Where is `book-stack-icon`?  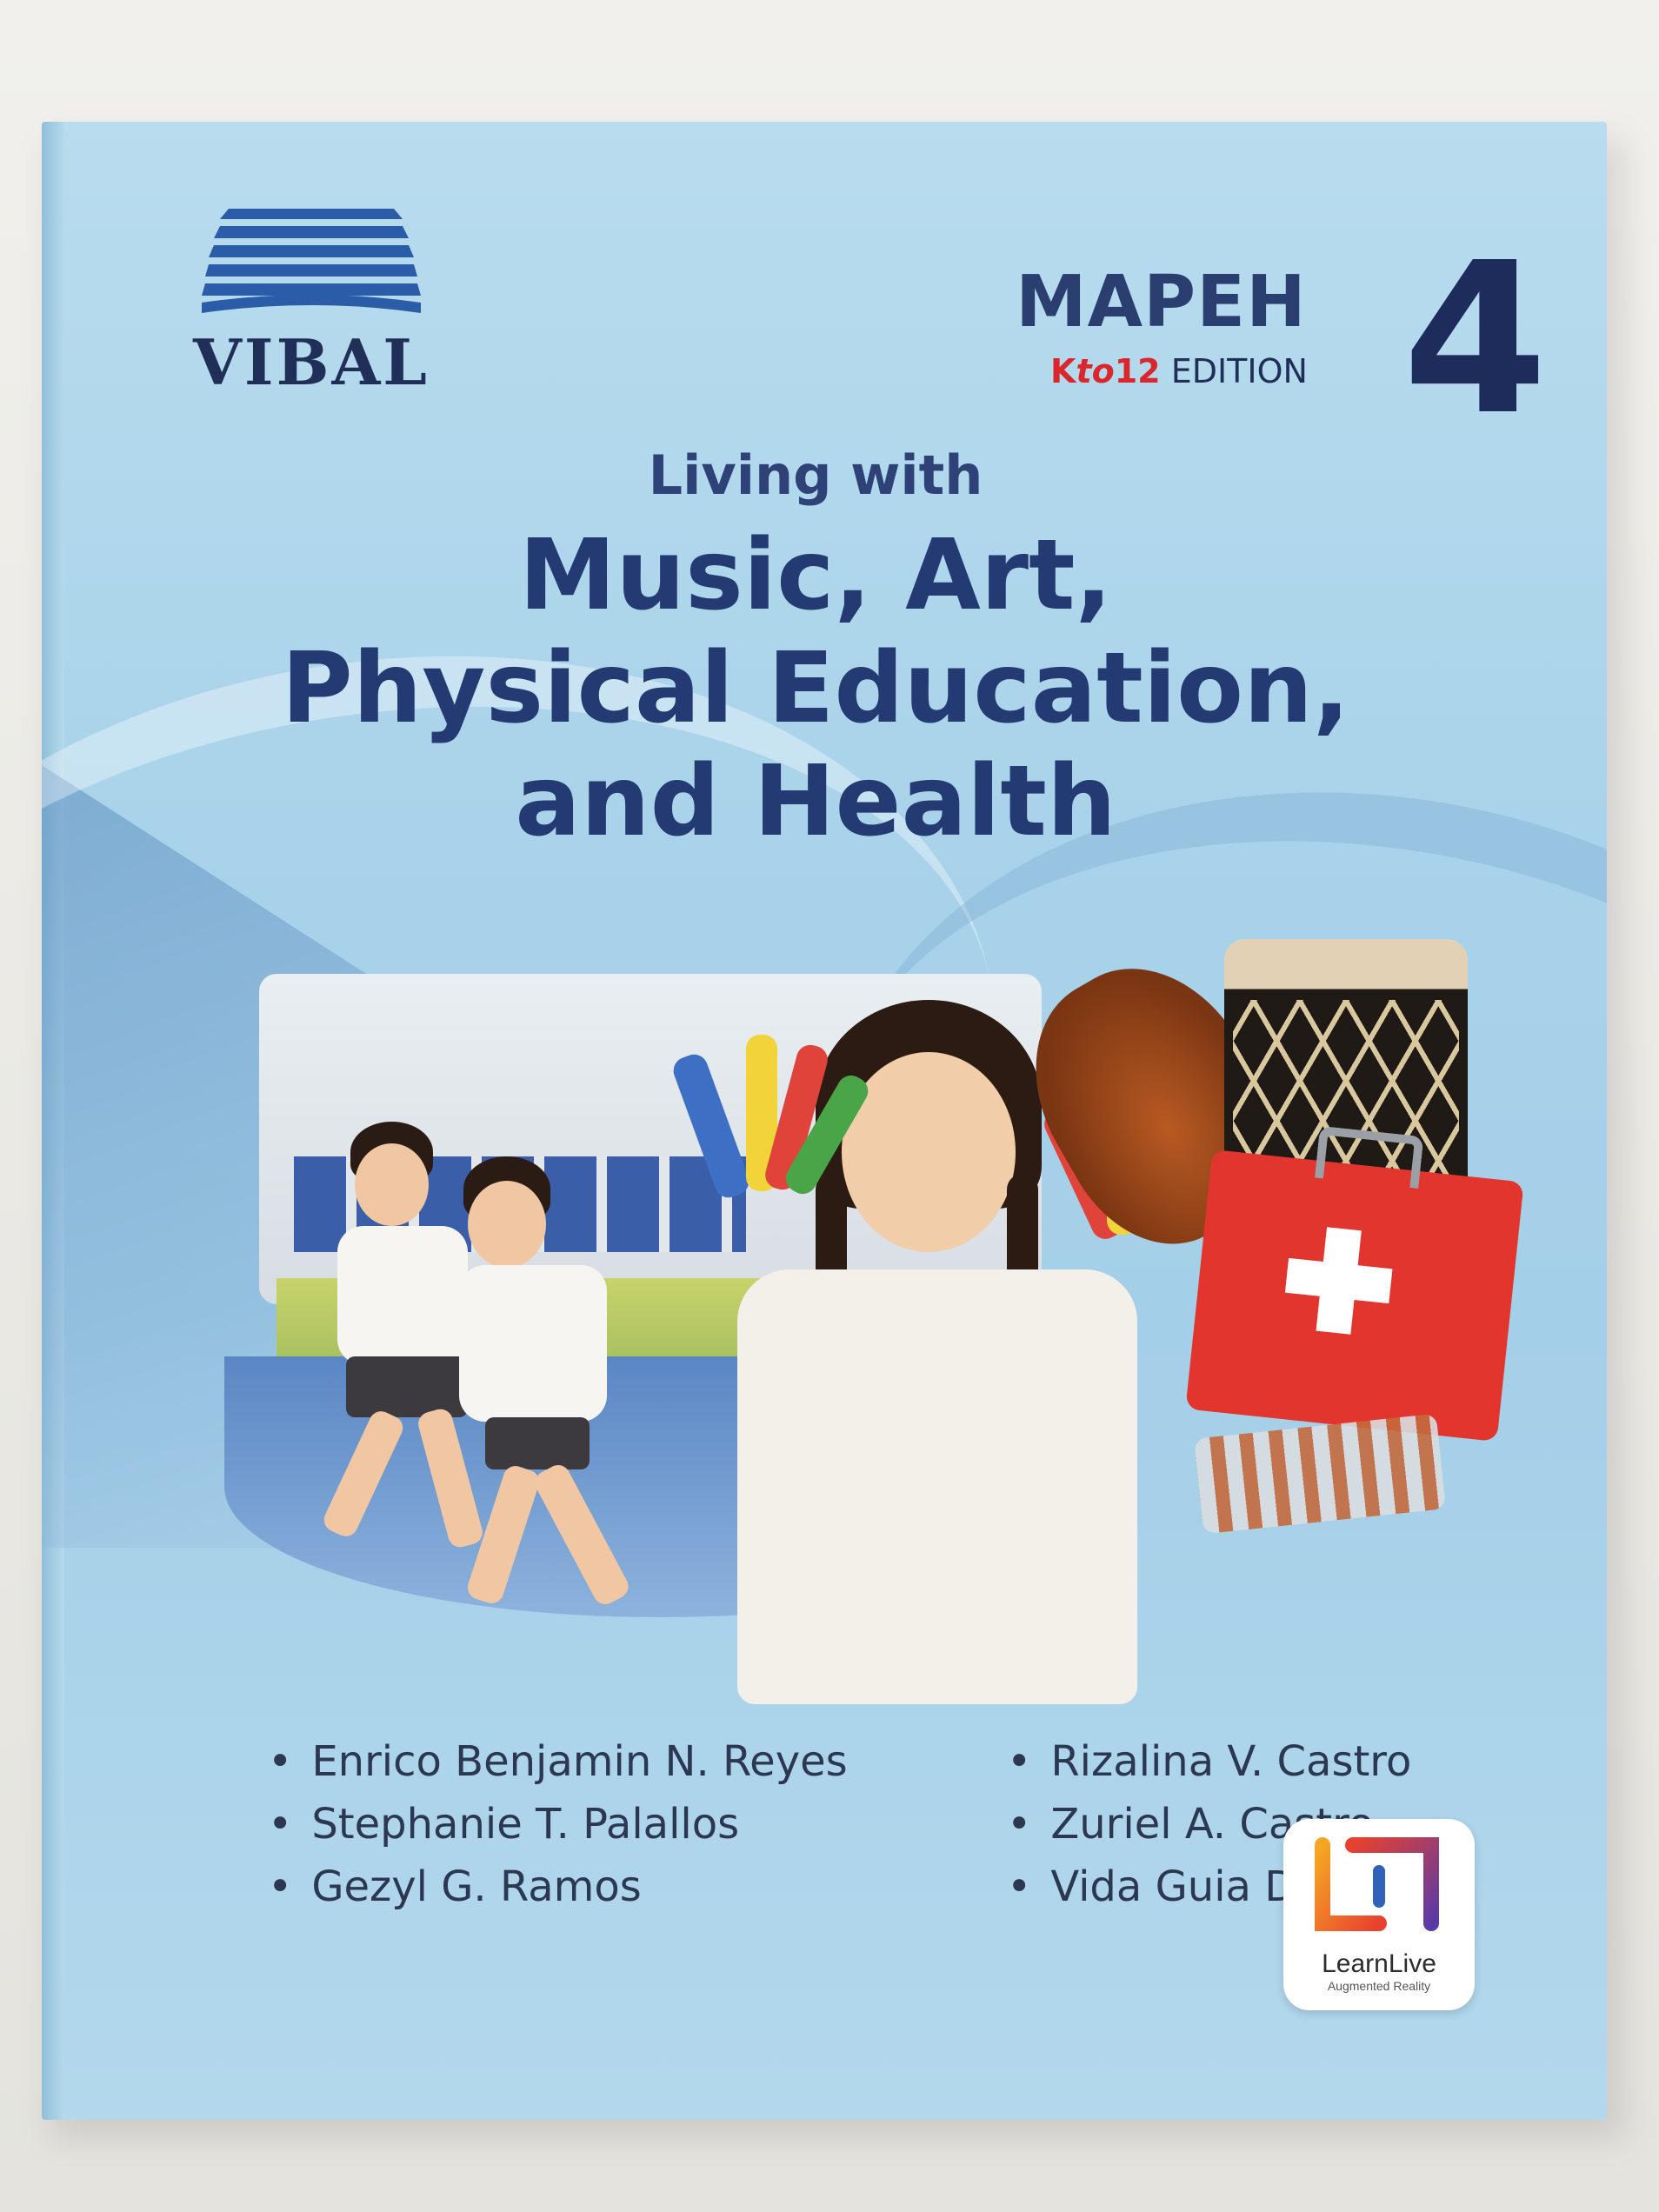 book-stack-icon is located at coordinates (312, 261).